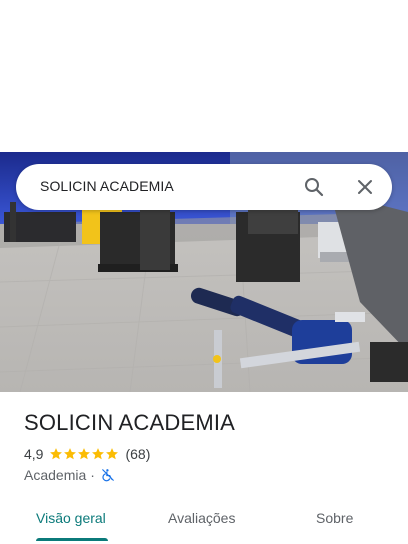 The height and width of the screenshot is (544, 408). Describe the element at coordinates (72, 539) in the screenshot. I see `active-tab-indicator` at that location.